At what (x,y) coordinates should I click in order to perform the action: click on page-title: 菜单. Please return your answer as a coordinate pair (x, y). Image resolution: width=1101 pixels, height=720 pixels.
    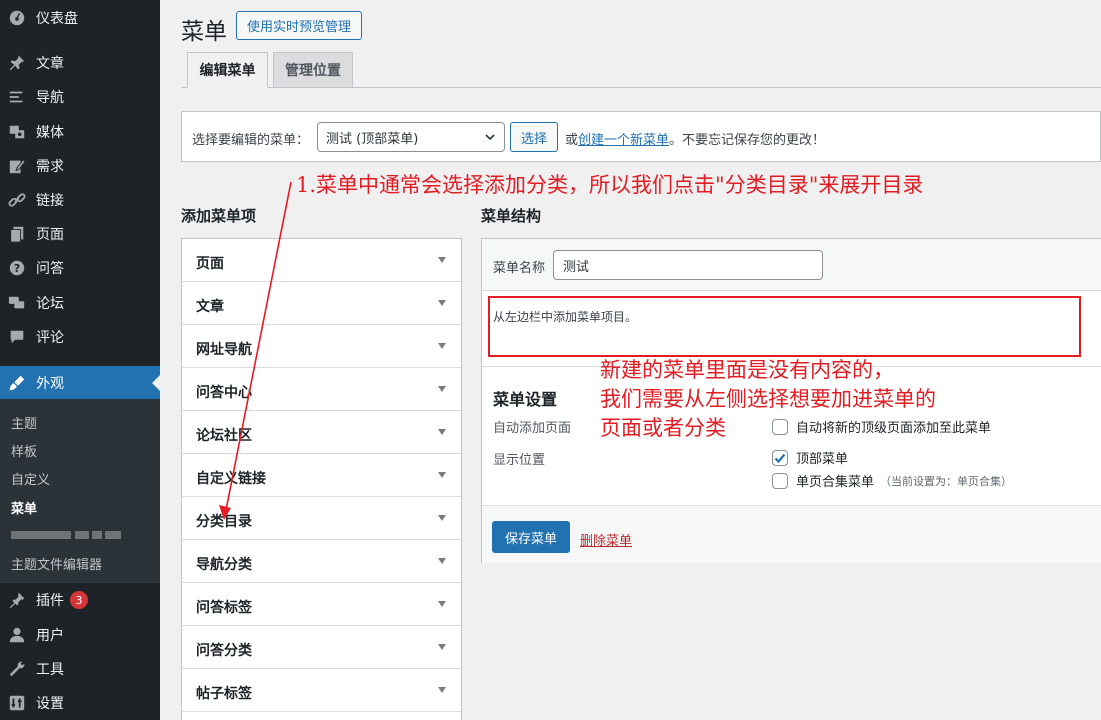
    Looking at the image, I should click on (204, 32).